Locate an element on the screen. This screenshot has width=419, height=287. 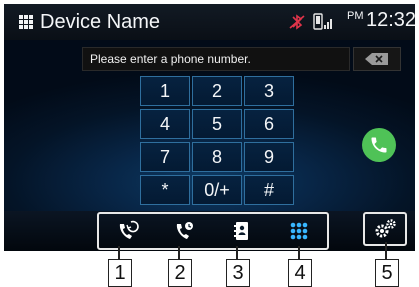
callout-5: 5 is located at coordinates (387, 273).